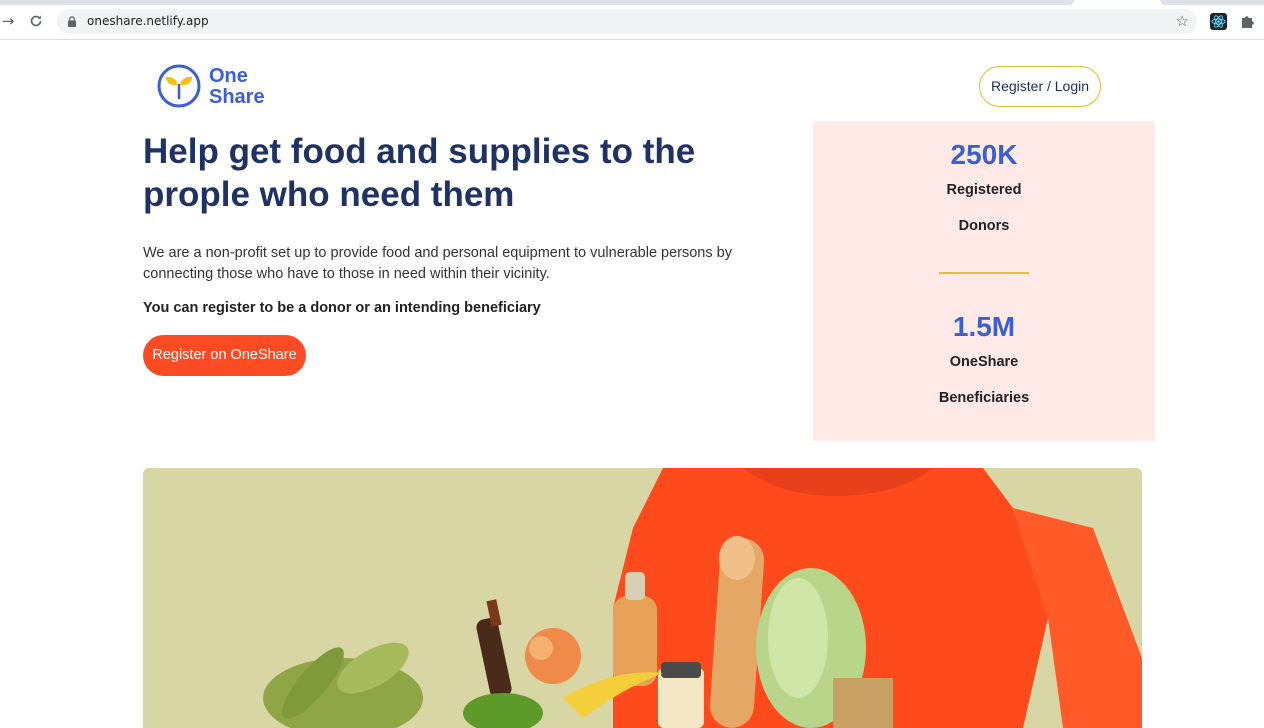 Image resolution: width=1264 pixels, height=728 pixels. I want to click on logo-text: One Share, so click(237, 87).